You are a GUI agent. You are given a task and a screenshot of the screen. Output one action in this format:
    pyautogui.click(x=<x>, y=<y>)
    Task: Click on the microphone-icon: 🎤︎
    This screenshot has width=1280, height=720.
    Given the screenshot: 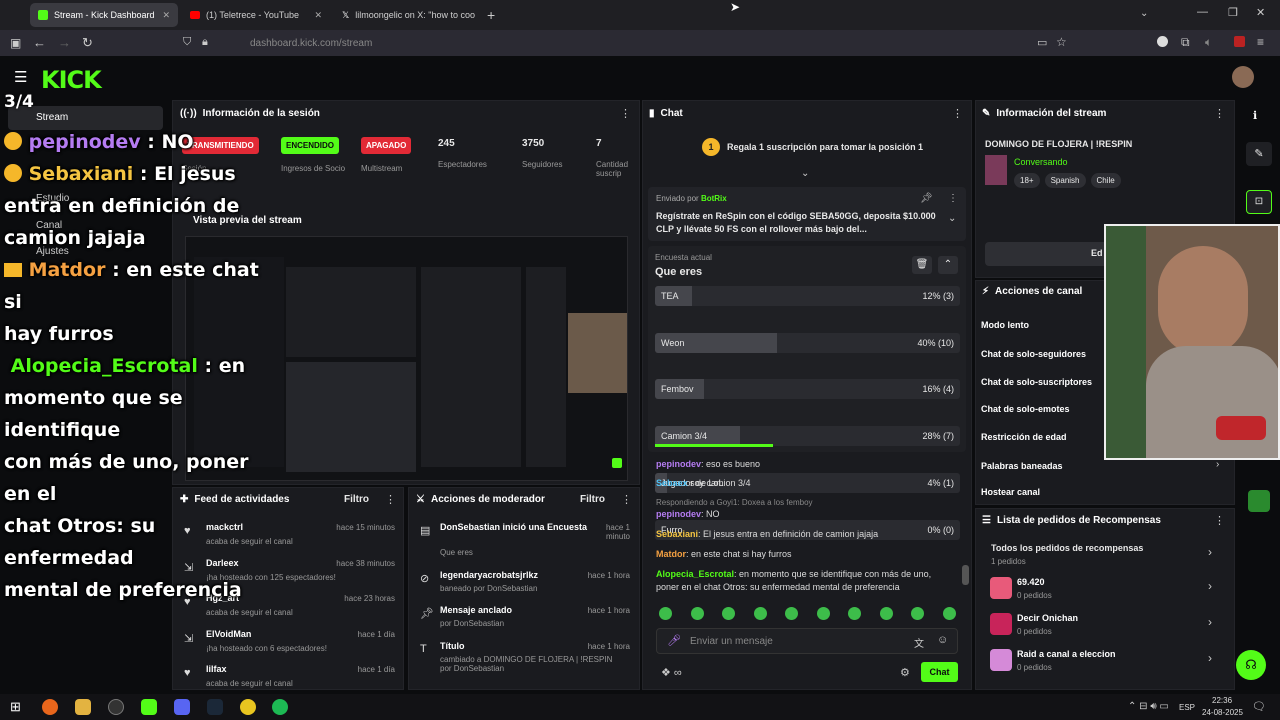 What is the action you would take?
    pyautogui.click(x=674, y=640)
    